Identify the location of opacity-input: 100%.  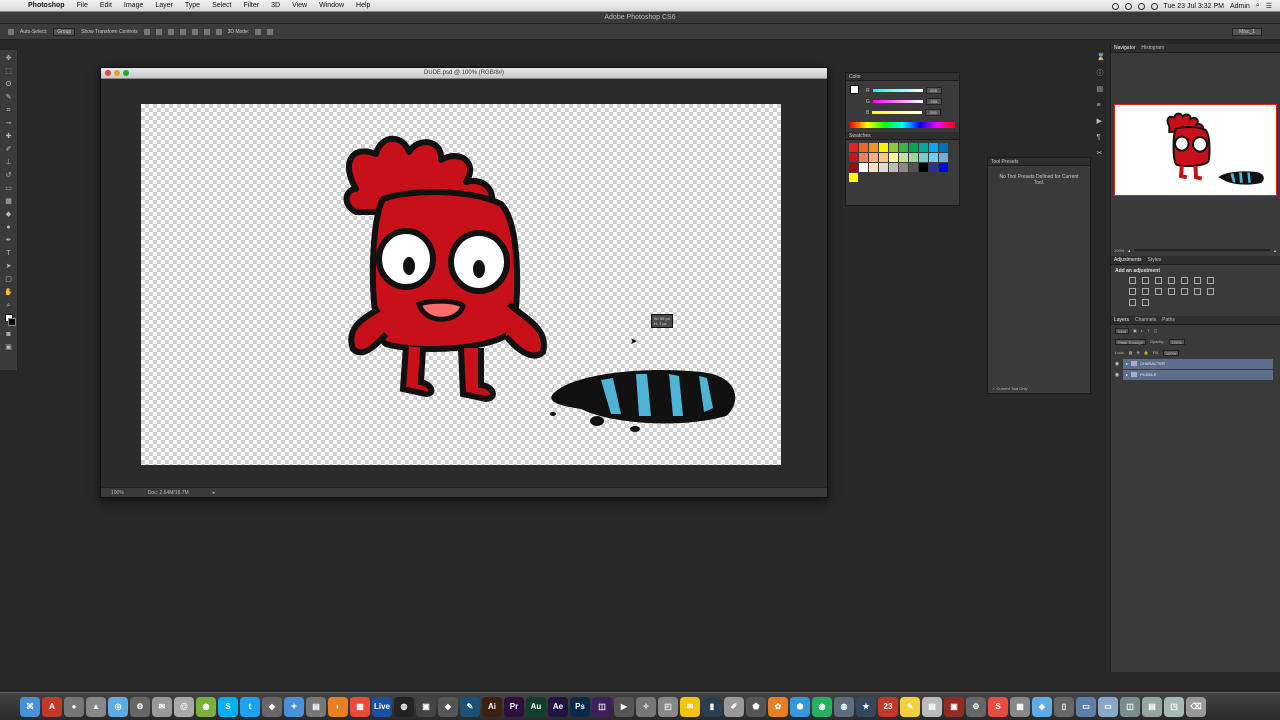
(1176, 341).